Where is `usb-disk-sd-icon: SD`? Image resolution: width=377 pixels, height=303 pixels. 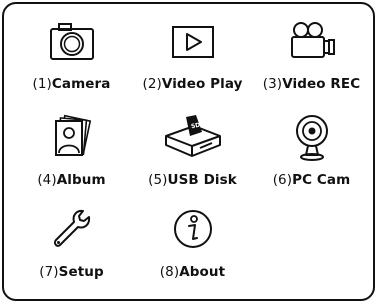 usb-disk-sd-icon: SD is located at coordinates (192, 137).